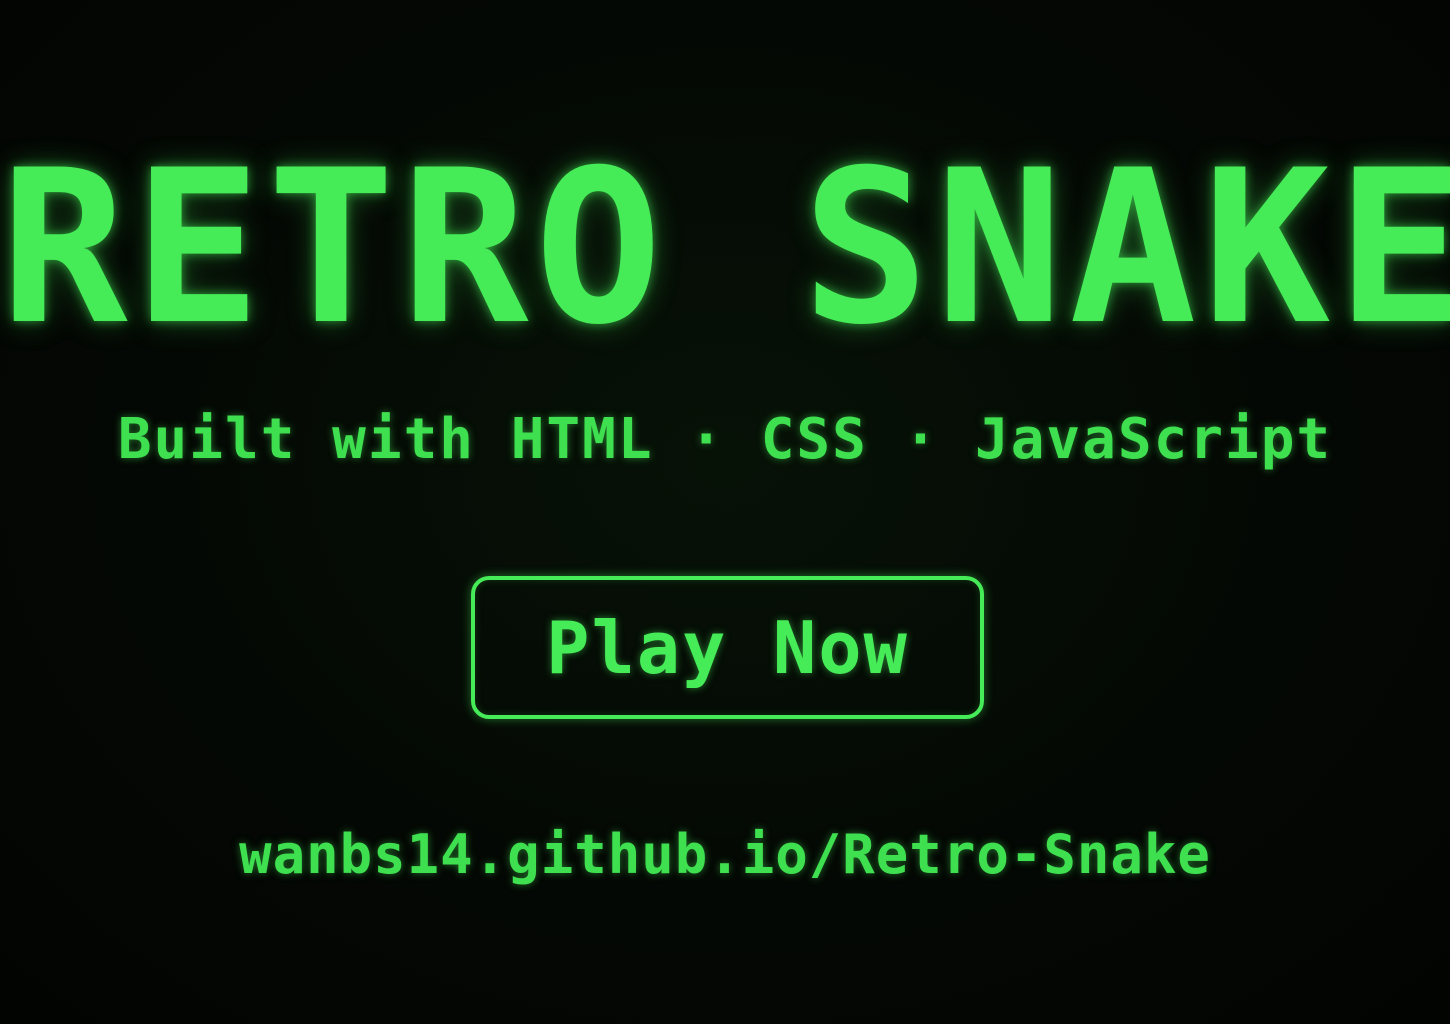 This screenshot has height=1024, width=1450. I want to click on game-url-link: wanbs14.github.io/Retro-Snake, so click(725, 855).